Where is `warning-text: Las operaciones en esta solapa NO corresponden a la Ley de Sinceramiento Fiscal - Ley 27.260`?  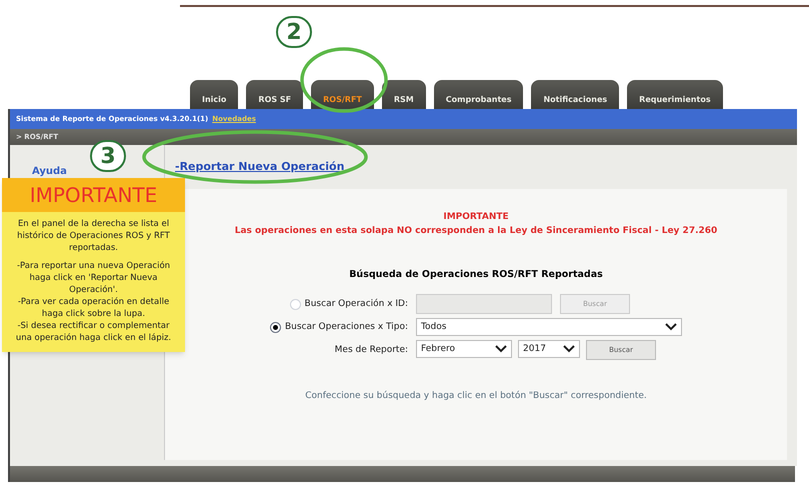
warning-text: Las operaciones en esta solapa NO corresponden a la Ley de Sinceramiento Fiscal - Ley 27.260 is located at coordinates (476, 231).